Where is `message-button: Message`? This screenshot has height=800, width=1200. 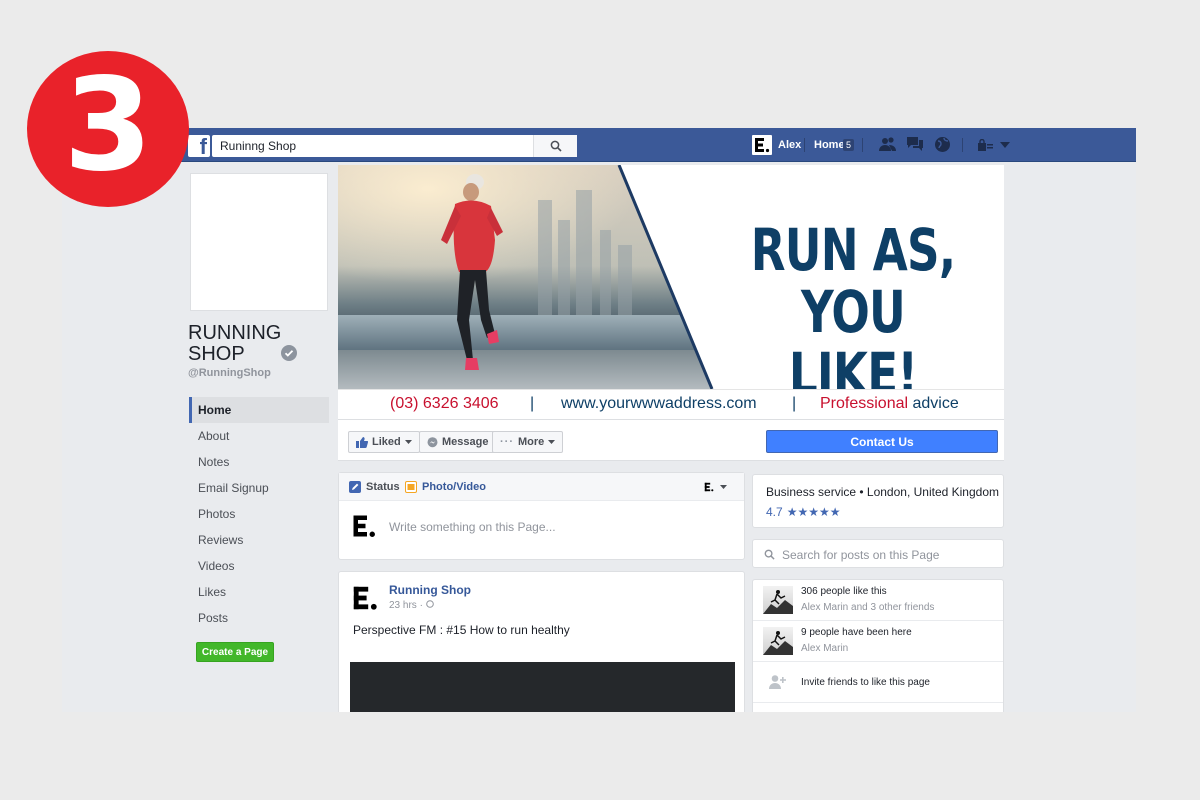 message-button: Message is located at coordinates (458, 442).